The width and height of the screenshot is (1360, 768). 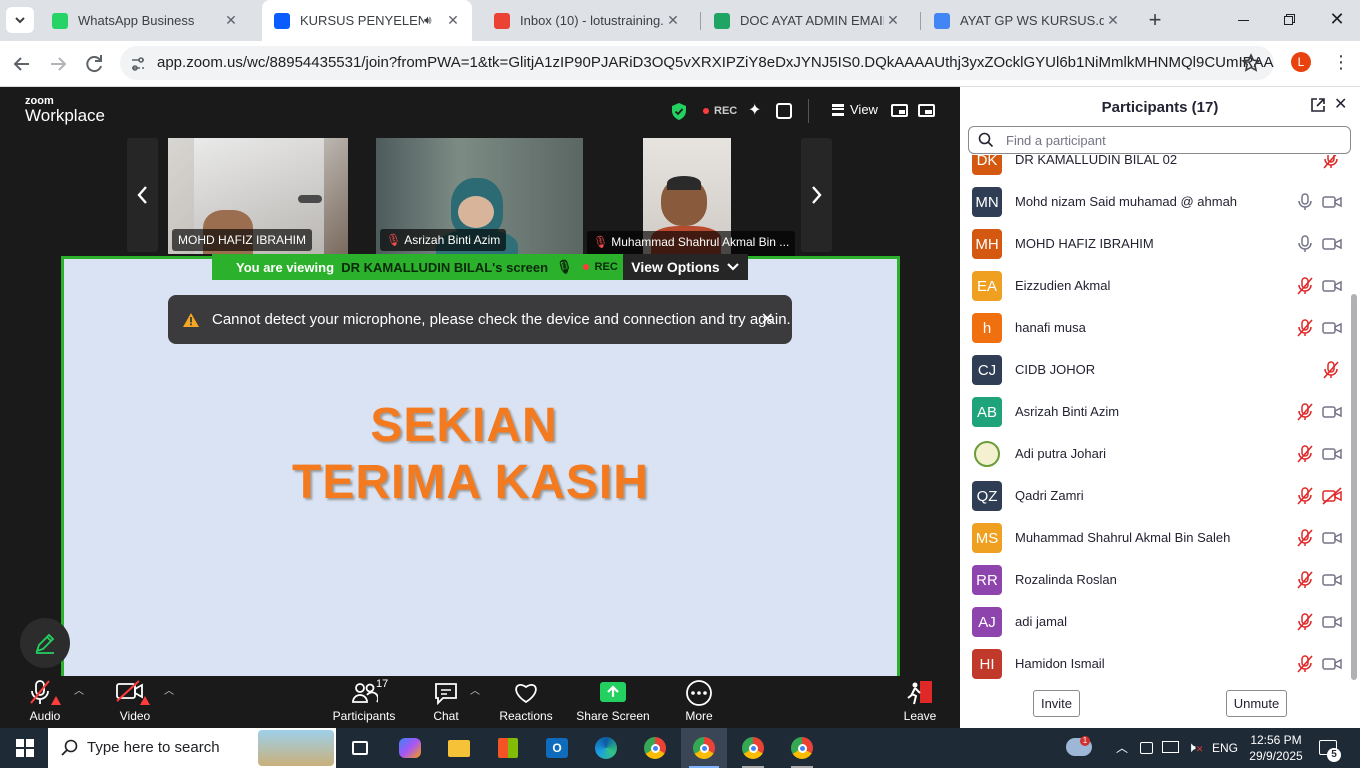 I want to click on browser-tab: DOC AYAT ADMIN EMAIL&W✕, so click(x=807, y=20).